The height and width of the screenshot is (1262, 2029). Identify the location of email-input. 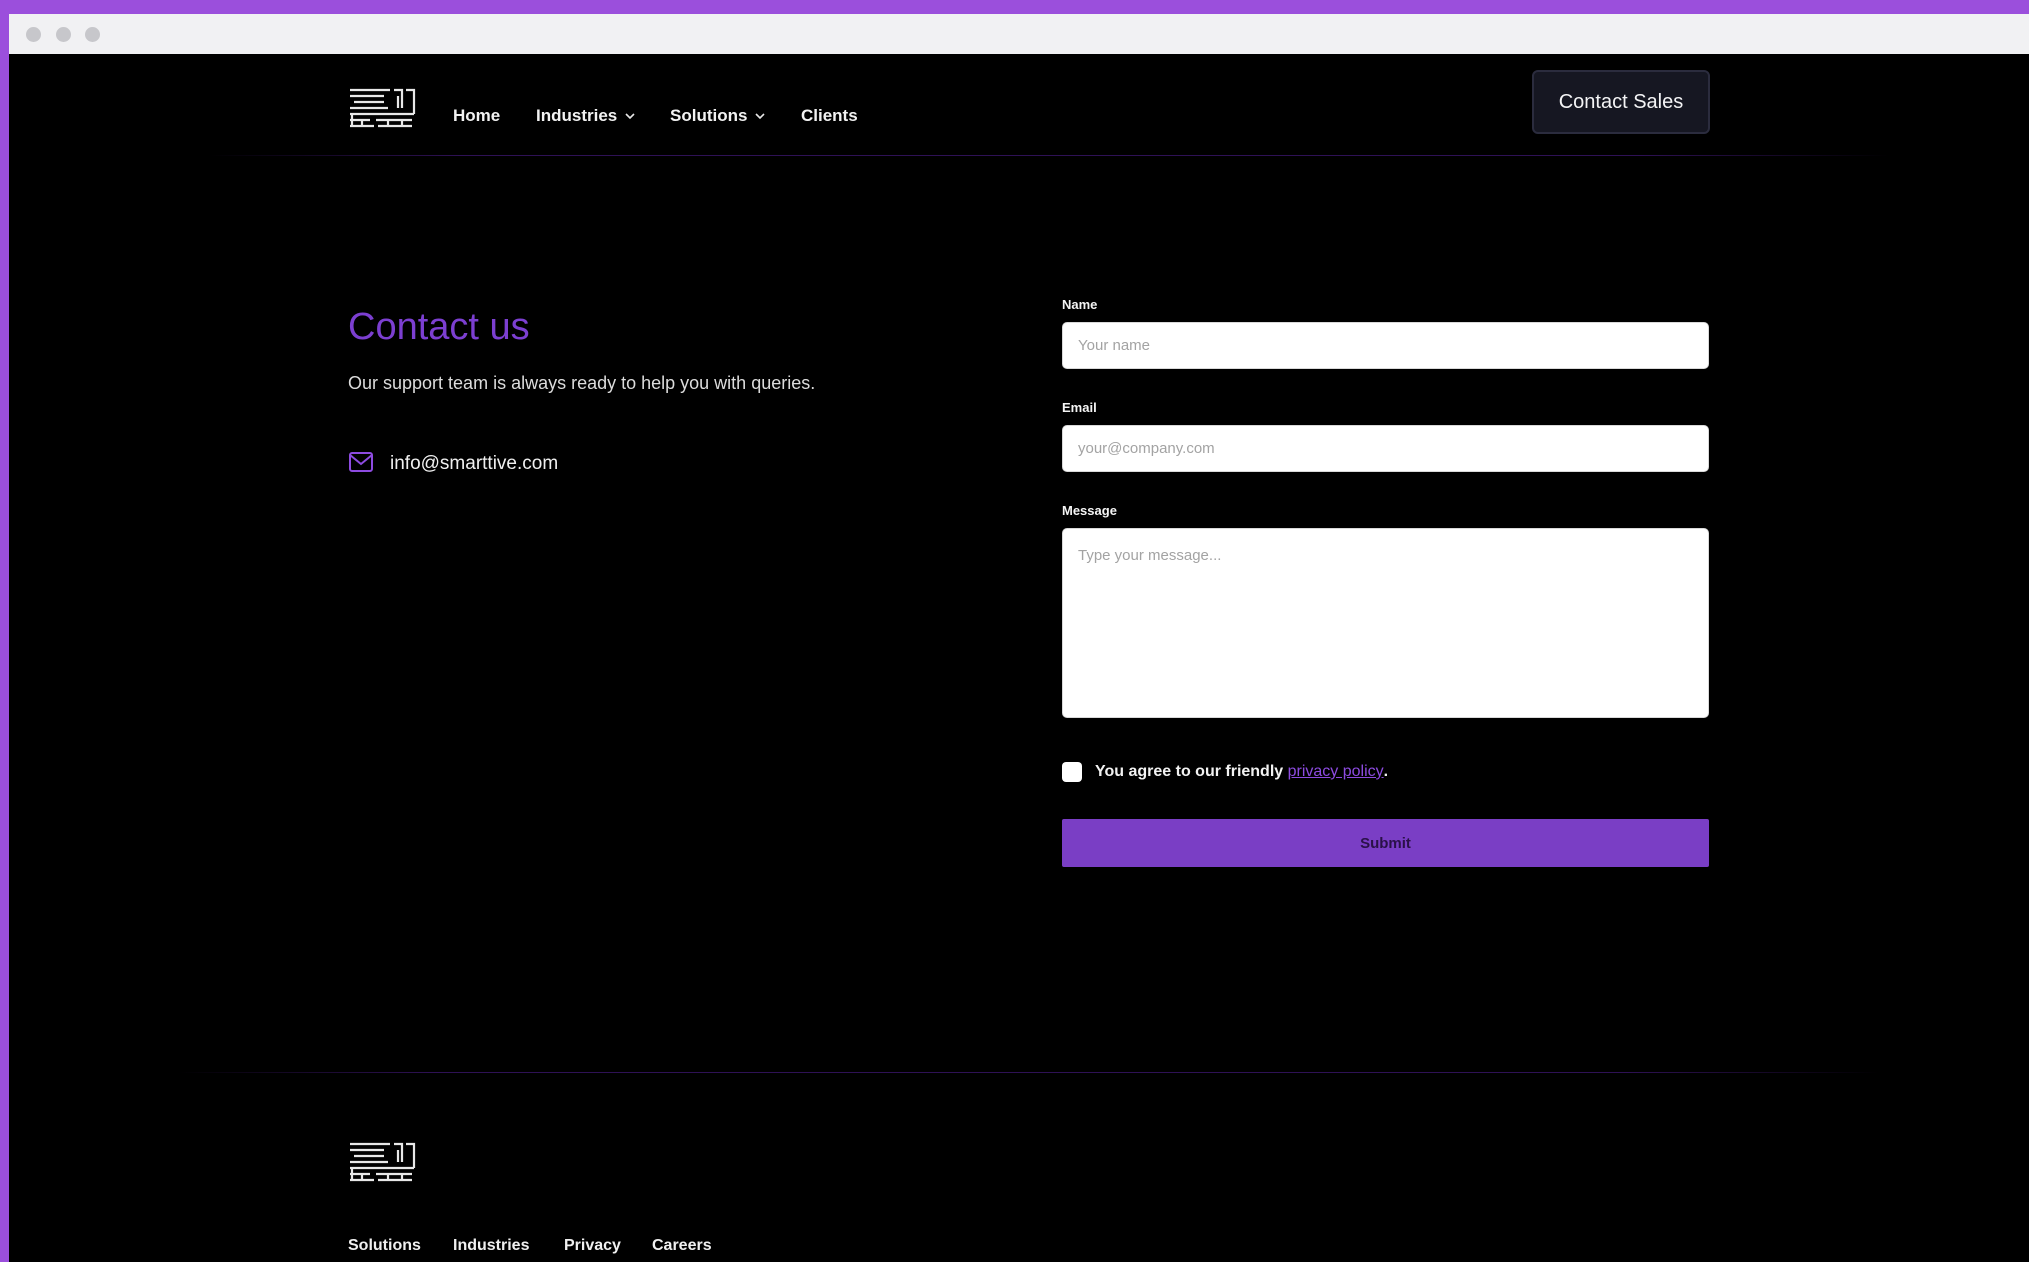
(1385, 448).